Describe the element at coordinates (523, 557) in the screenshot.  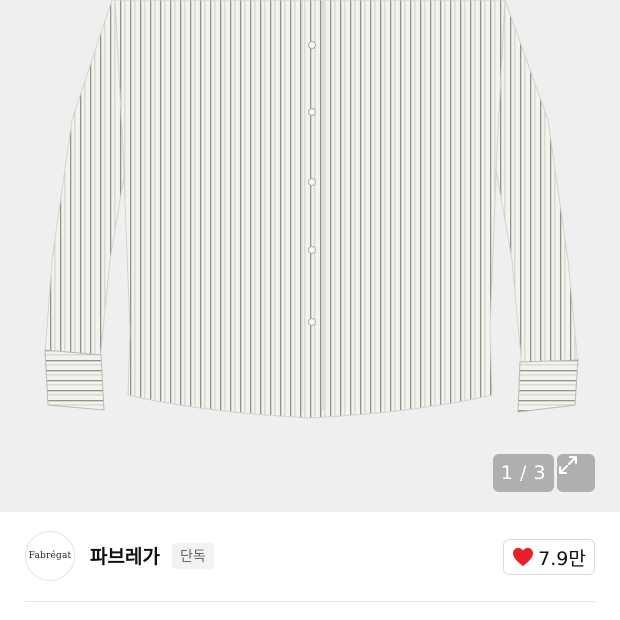
I see `heart-icon` at that location.